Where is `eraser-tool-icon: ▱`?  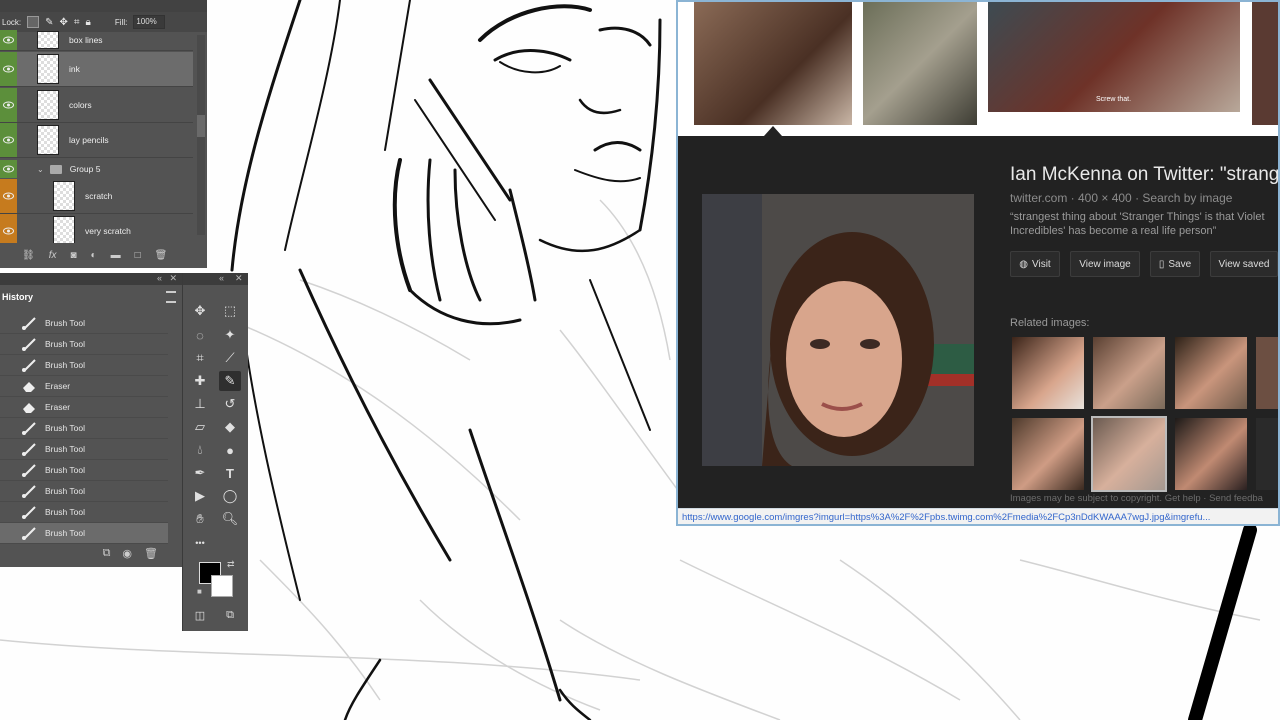
eraser-tool-icon: ▱ is located at coordinates (200, 427).